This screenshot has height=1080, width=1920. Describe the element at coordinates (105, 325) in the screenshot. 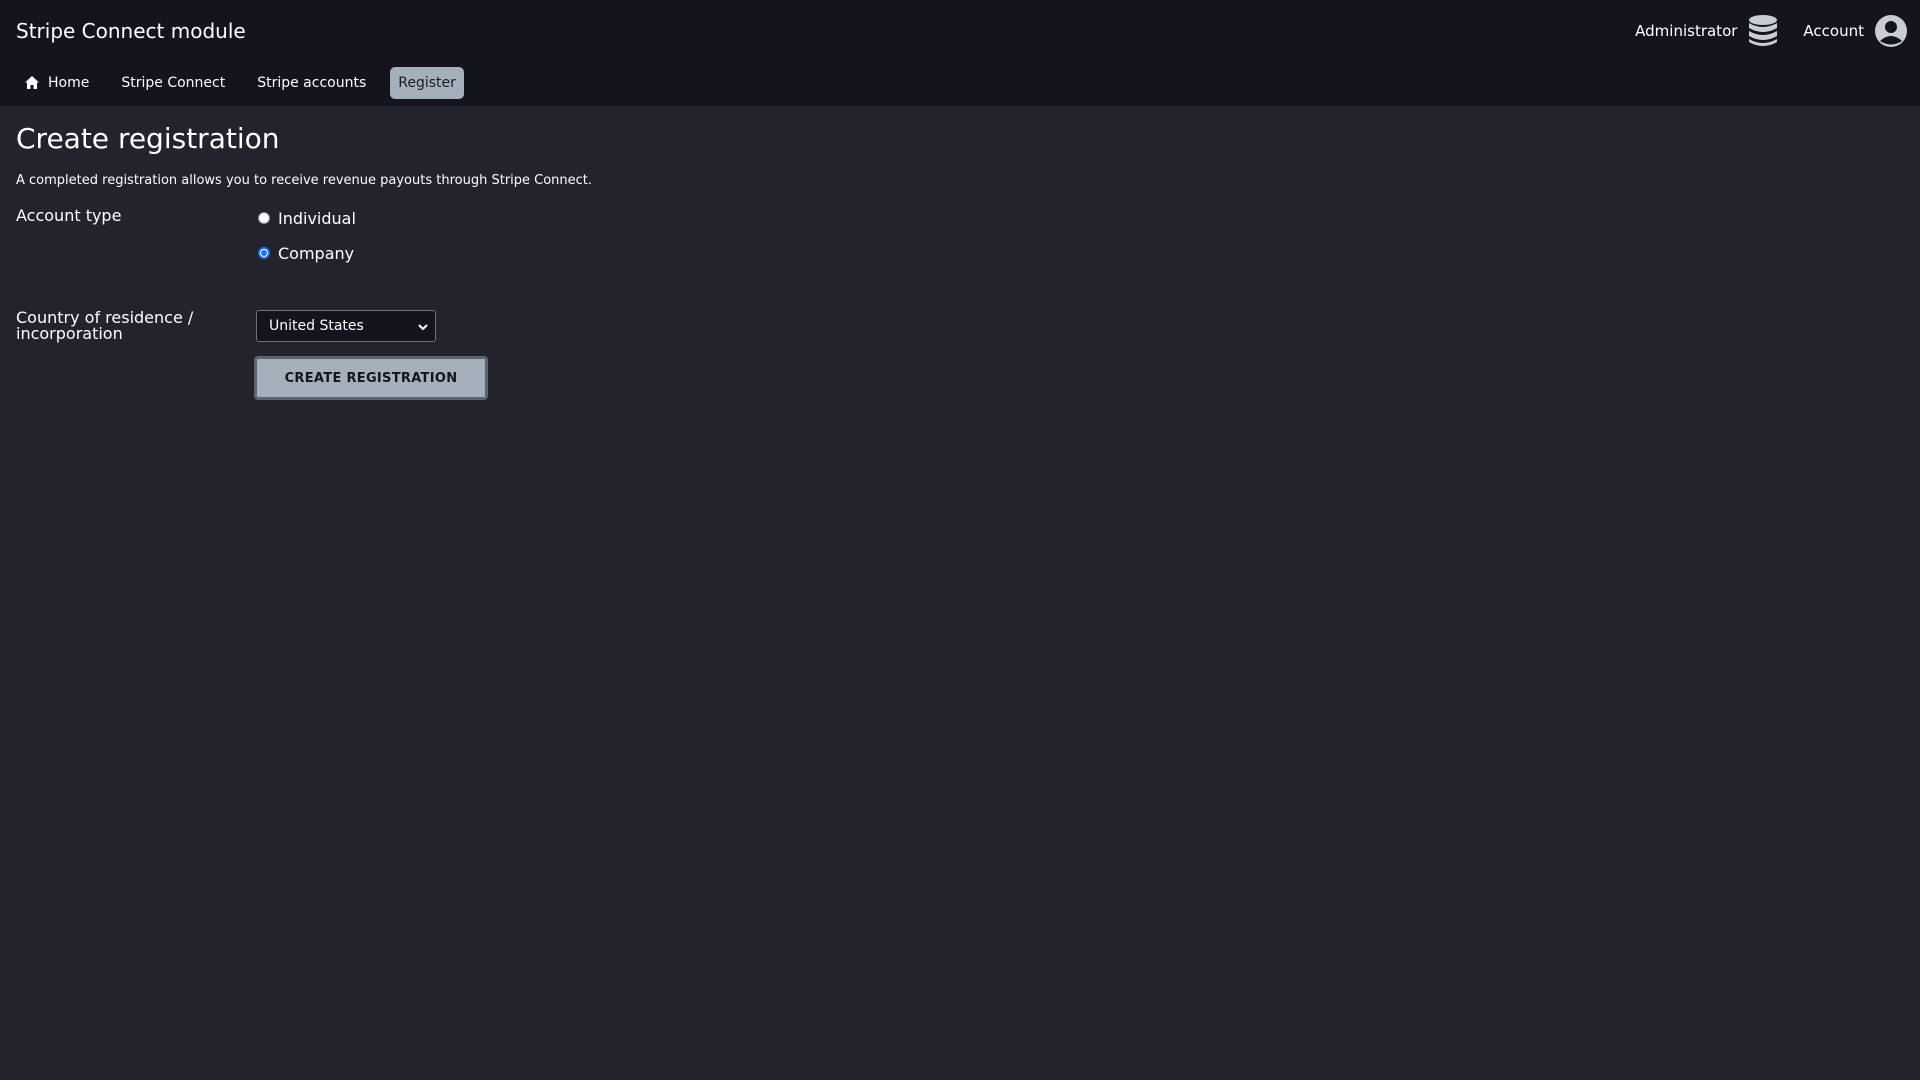

I see `country-label: Country of residence / incorporation` at that location.